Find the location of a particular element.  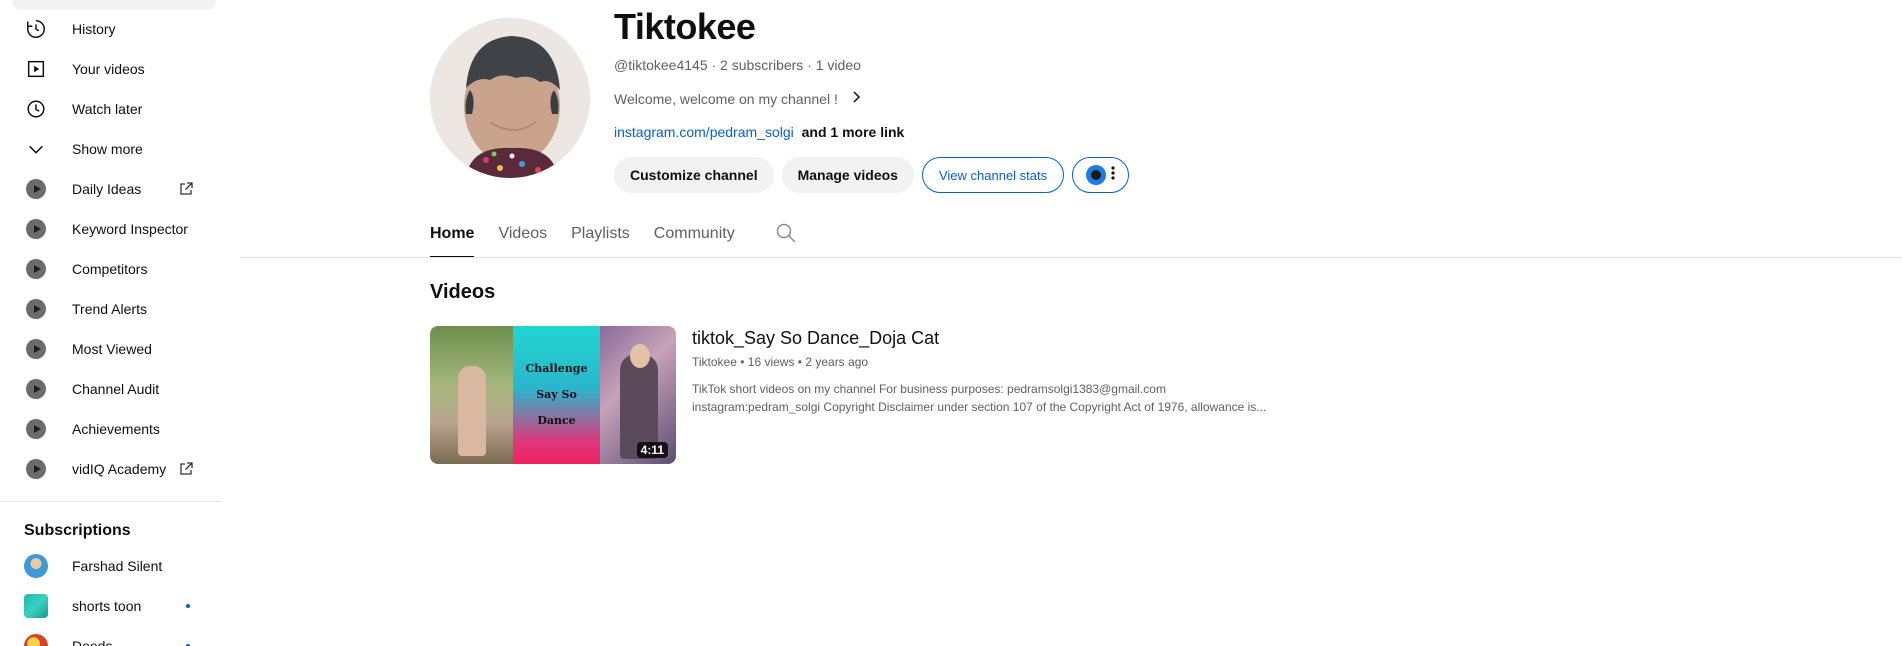

sidebar-item-achievements: Achievements is located at coordinates (114, 429).